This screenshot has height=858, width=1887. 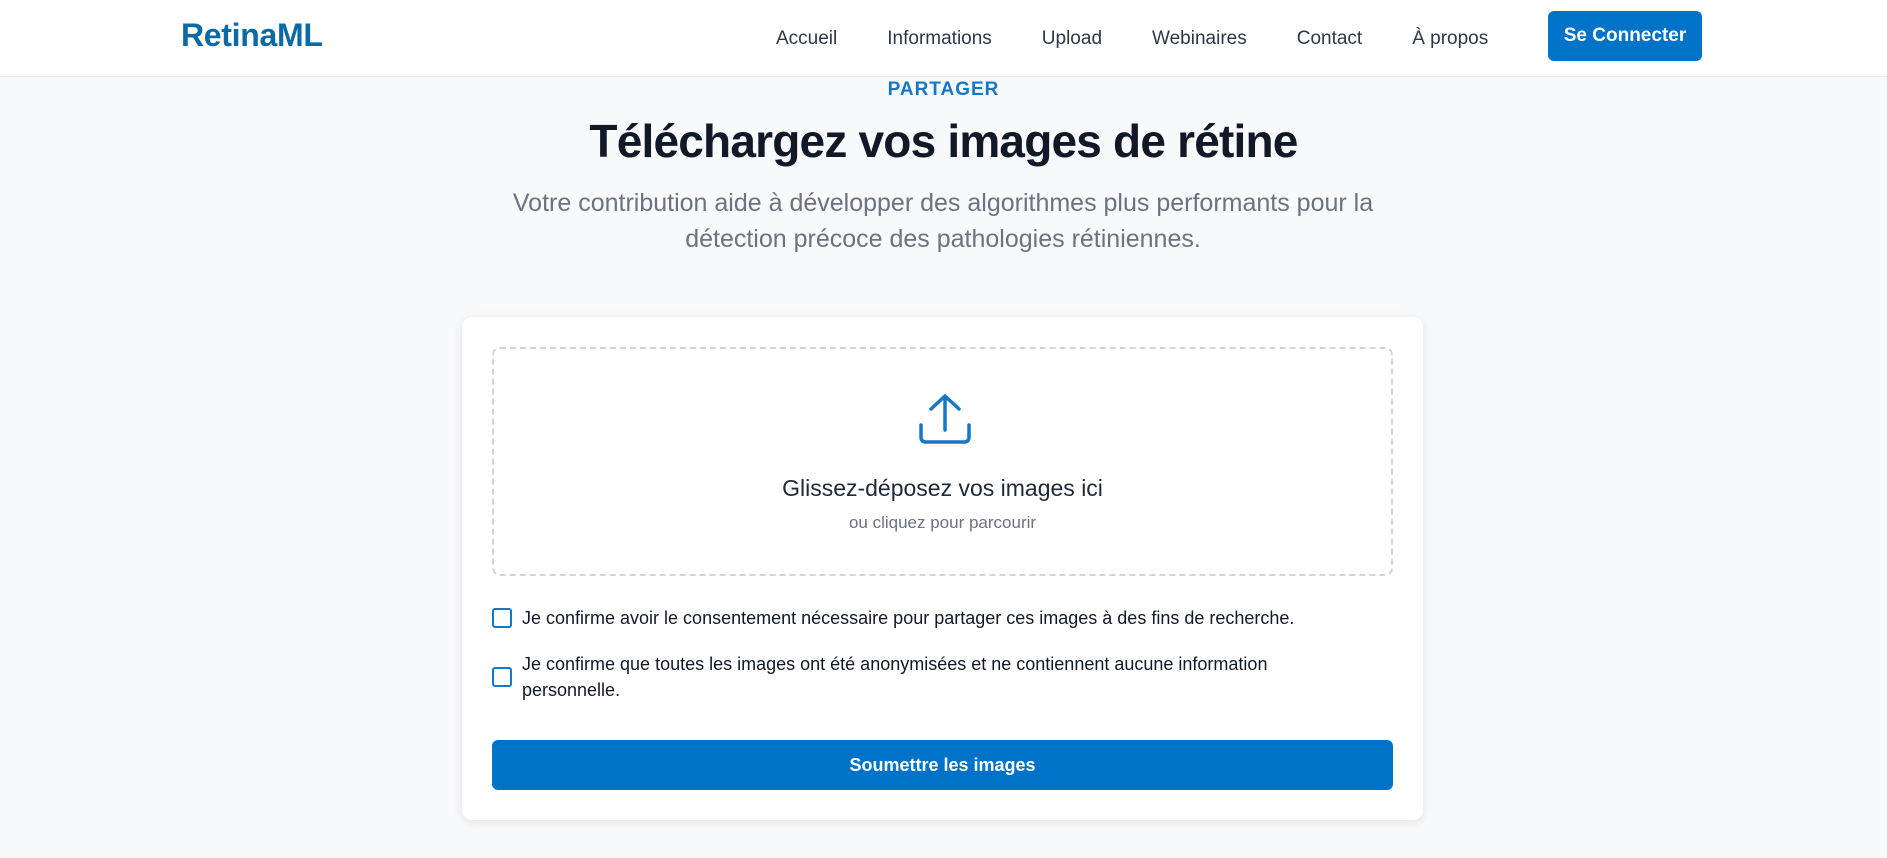 What do you see at coordinates (945, 419) in the screenshot?
I see `upload-icon` at bounding box center [945, 419].